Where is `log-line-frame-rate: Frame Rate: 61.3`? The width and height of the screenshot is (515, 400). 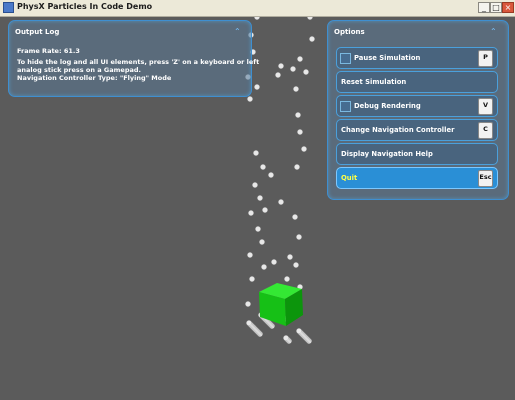
log-line-frame-rate: Frame Rate: 61.3 is located at coordinates (48, 51).